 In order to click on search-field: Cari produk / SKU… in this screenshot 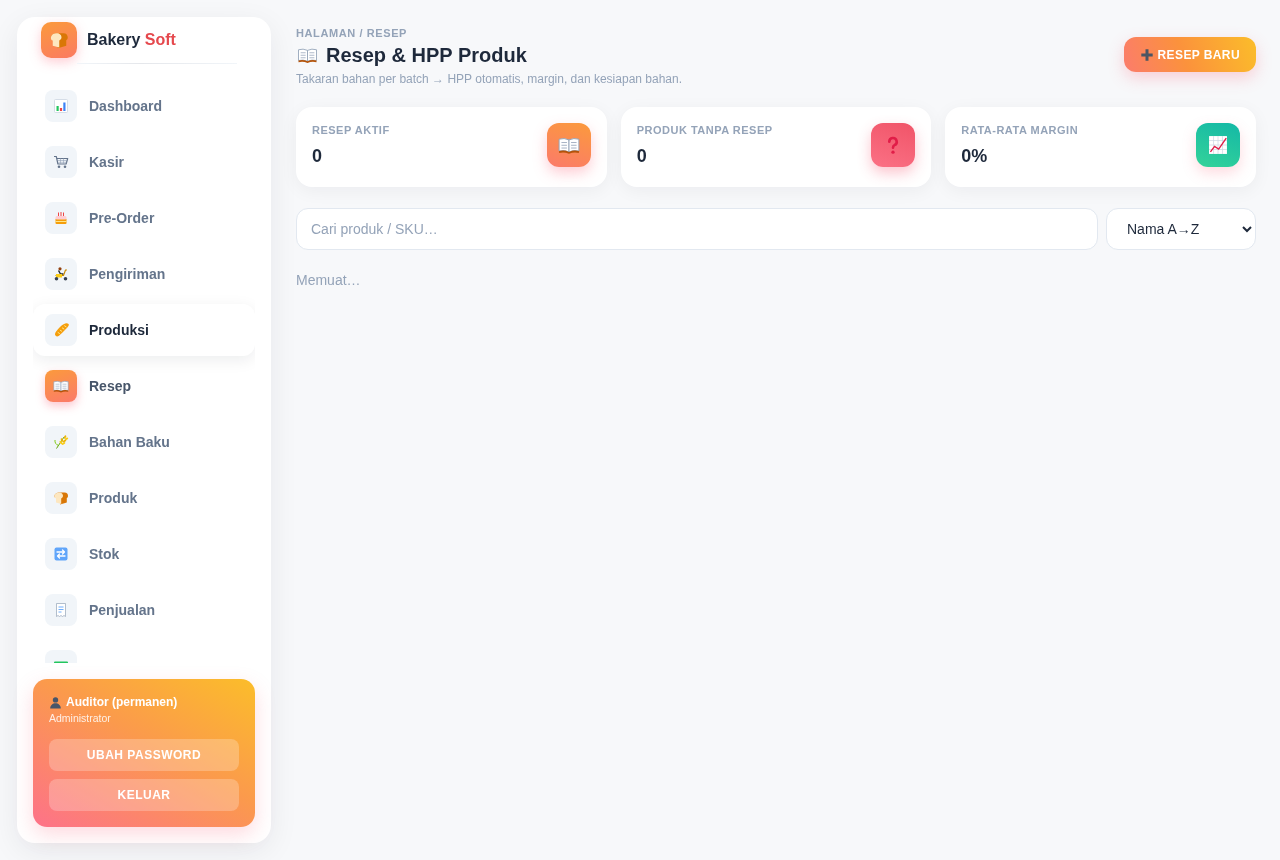, I will do `click(697, 229)`.